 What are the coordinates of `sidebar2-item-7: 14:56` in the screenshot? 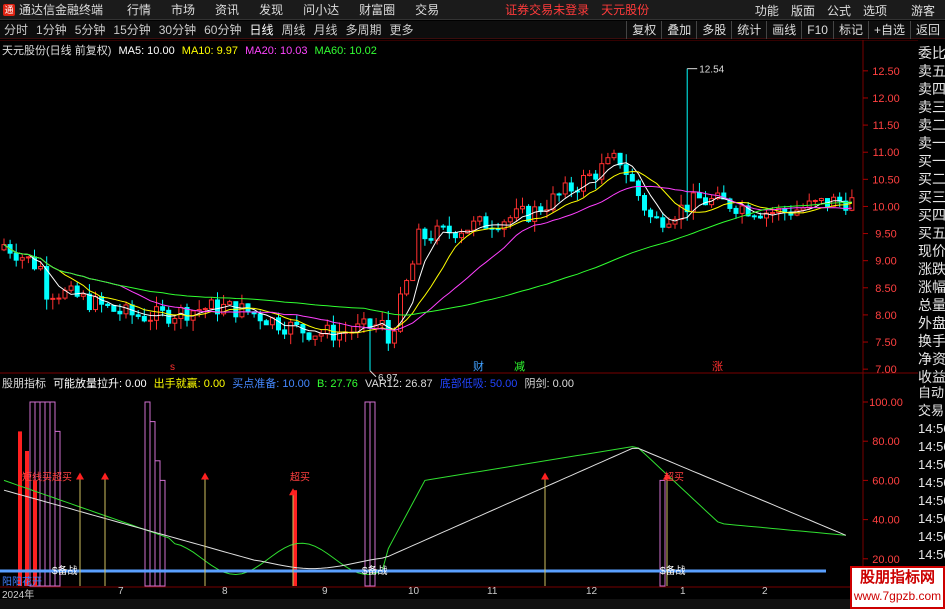 It's located at (931, 519).